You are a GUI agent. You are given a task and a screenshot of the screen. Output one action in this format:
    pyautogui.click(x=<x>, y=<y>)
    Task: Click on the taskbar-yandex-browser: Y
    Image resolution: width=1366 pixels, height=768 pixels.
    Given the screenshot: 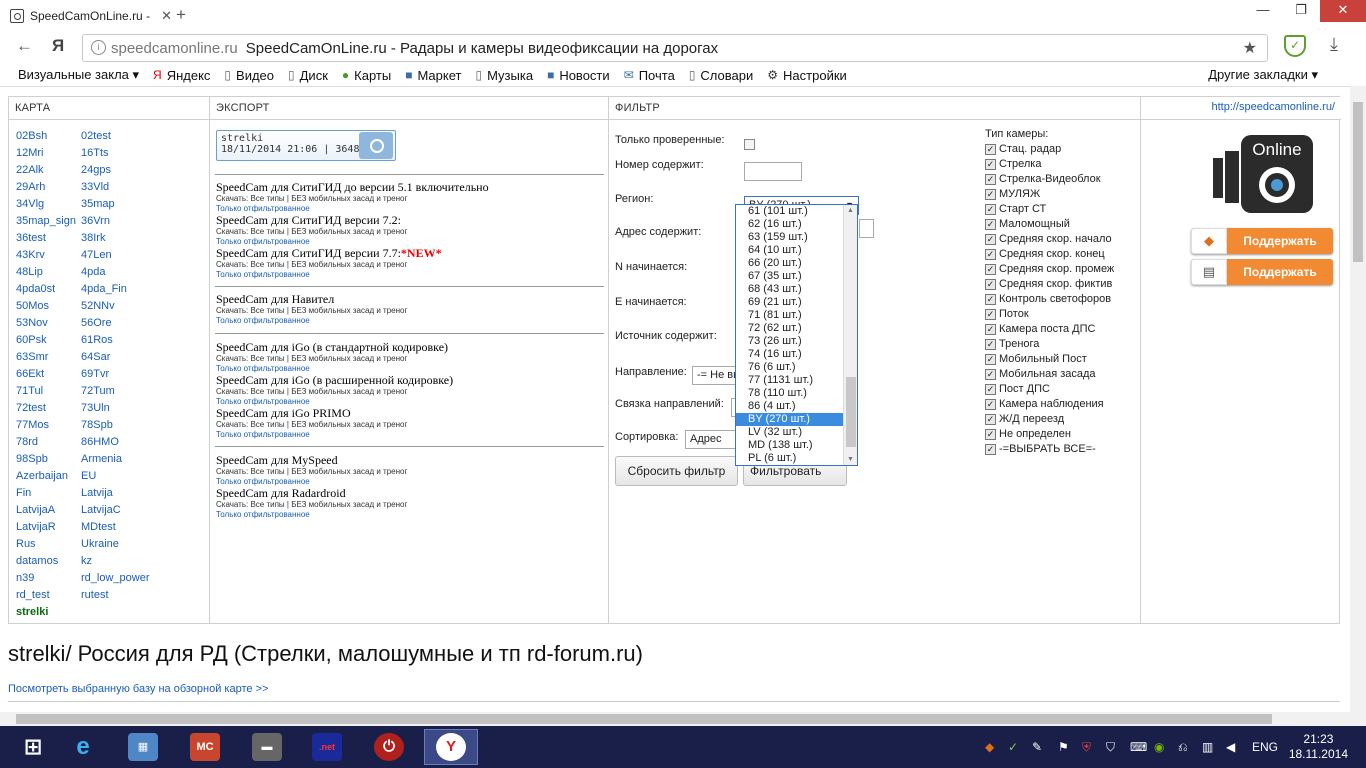 What is the action you would take?
    pyautogui.click(x=451, y=747)
    